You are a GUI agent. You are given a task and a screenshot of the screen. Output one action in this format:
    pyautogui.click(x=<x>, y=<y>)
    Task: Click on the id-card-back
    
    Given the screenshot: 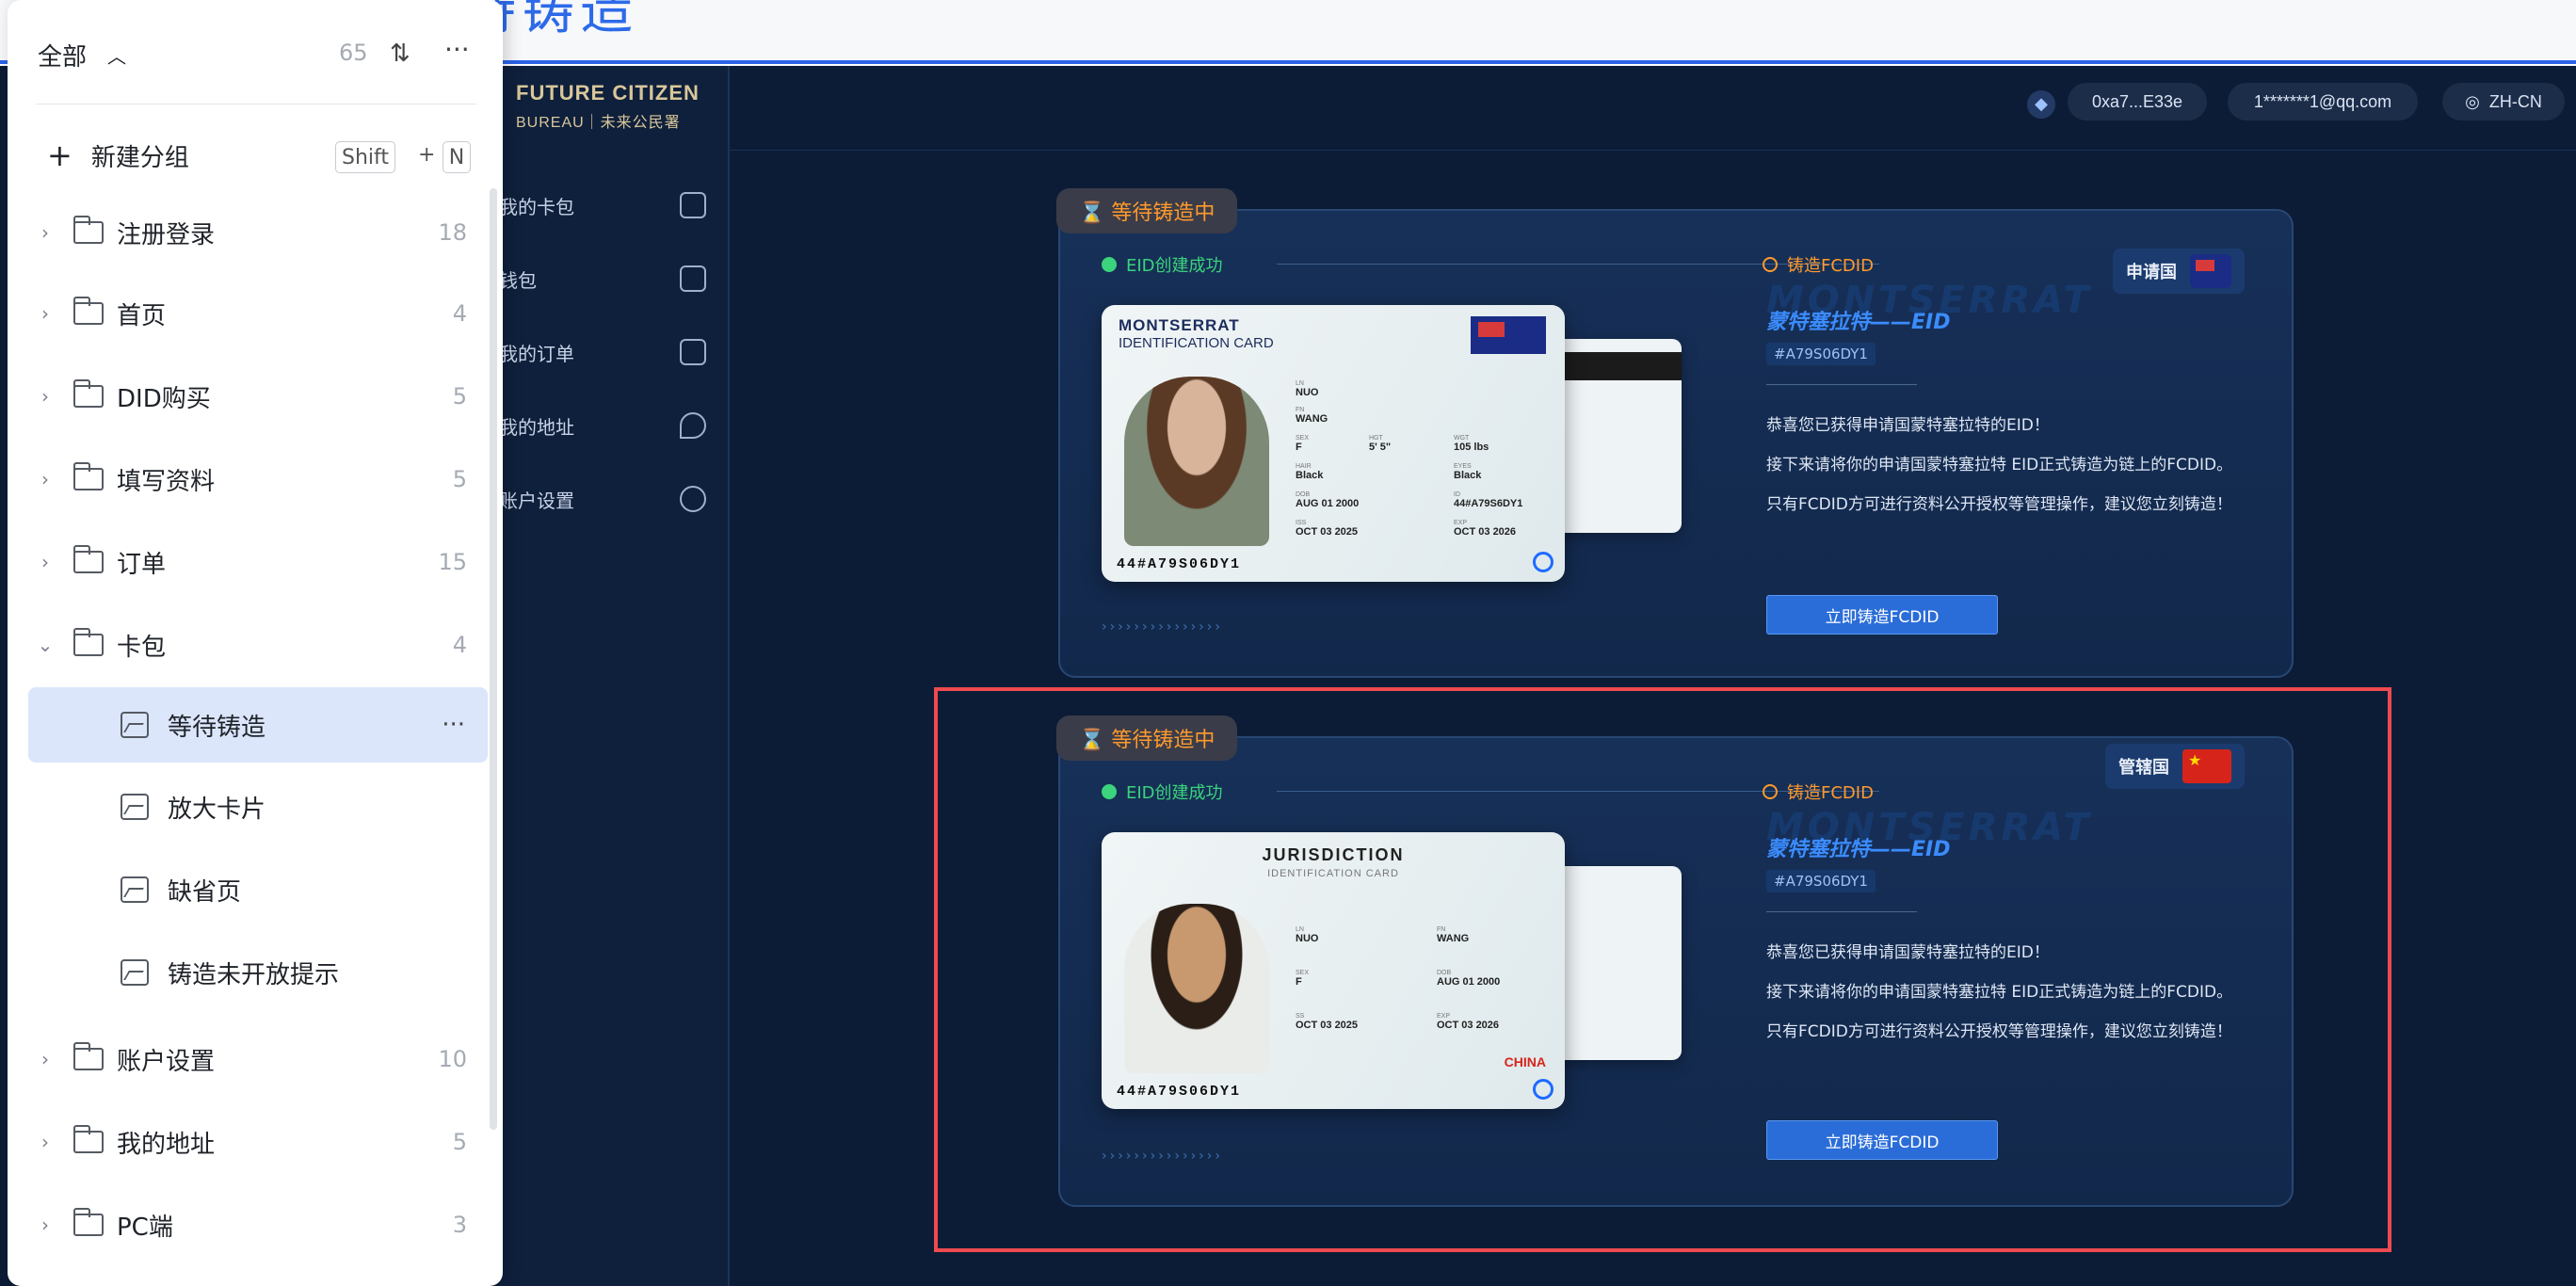 What is the action you would take?
    pyautogui.click(x=1616, y=436)
    